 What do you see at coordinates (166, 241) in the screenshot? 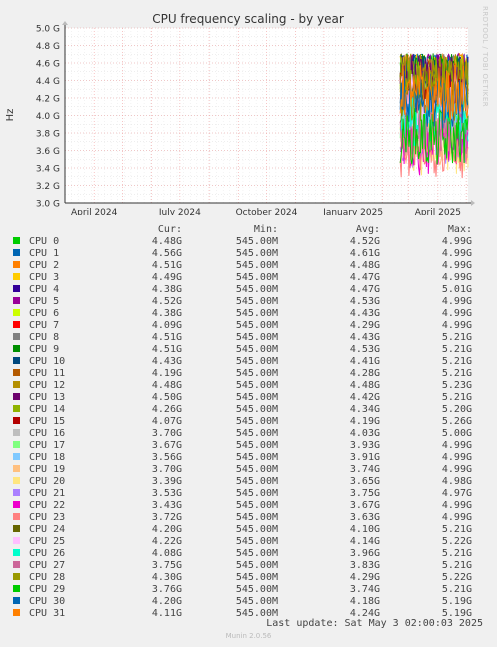
I see `legend-cur: 4.48G` at bounding box center [166, 241].